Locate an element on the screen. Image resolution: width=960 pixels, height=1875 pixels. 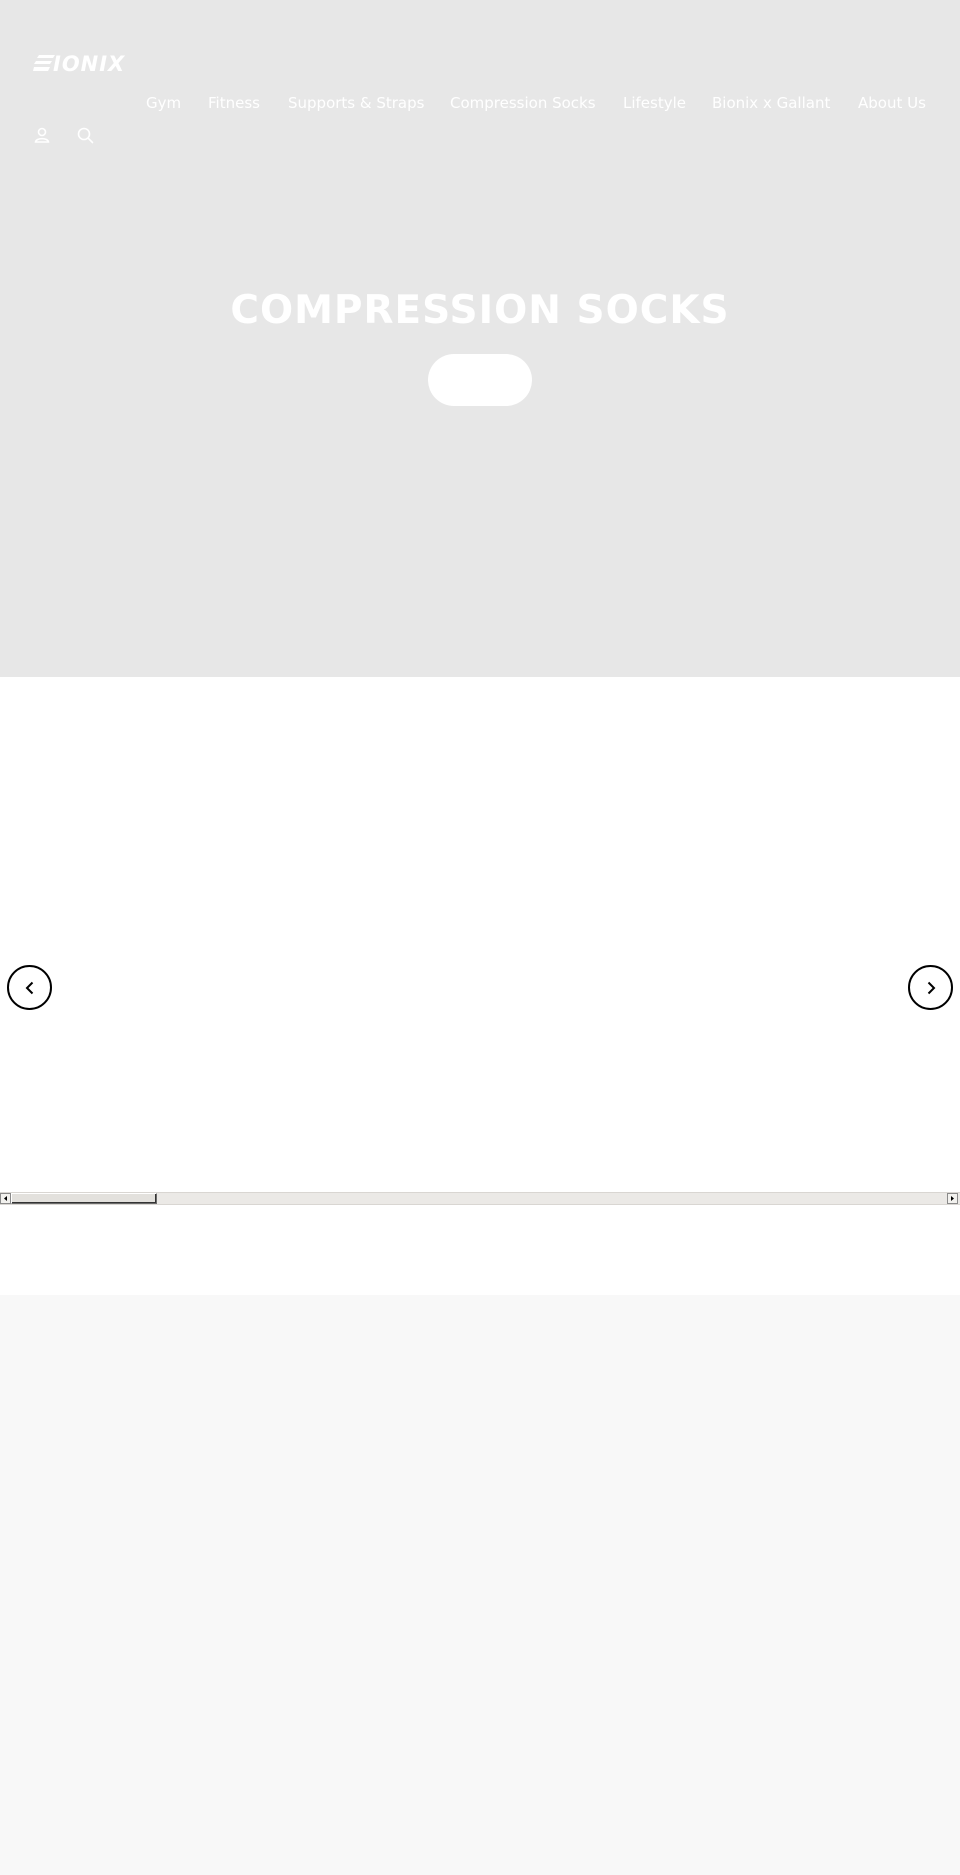
account-button is located at coordinates (42, 135).